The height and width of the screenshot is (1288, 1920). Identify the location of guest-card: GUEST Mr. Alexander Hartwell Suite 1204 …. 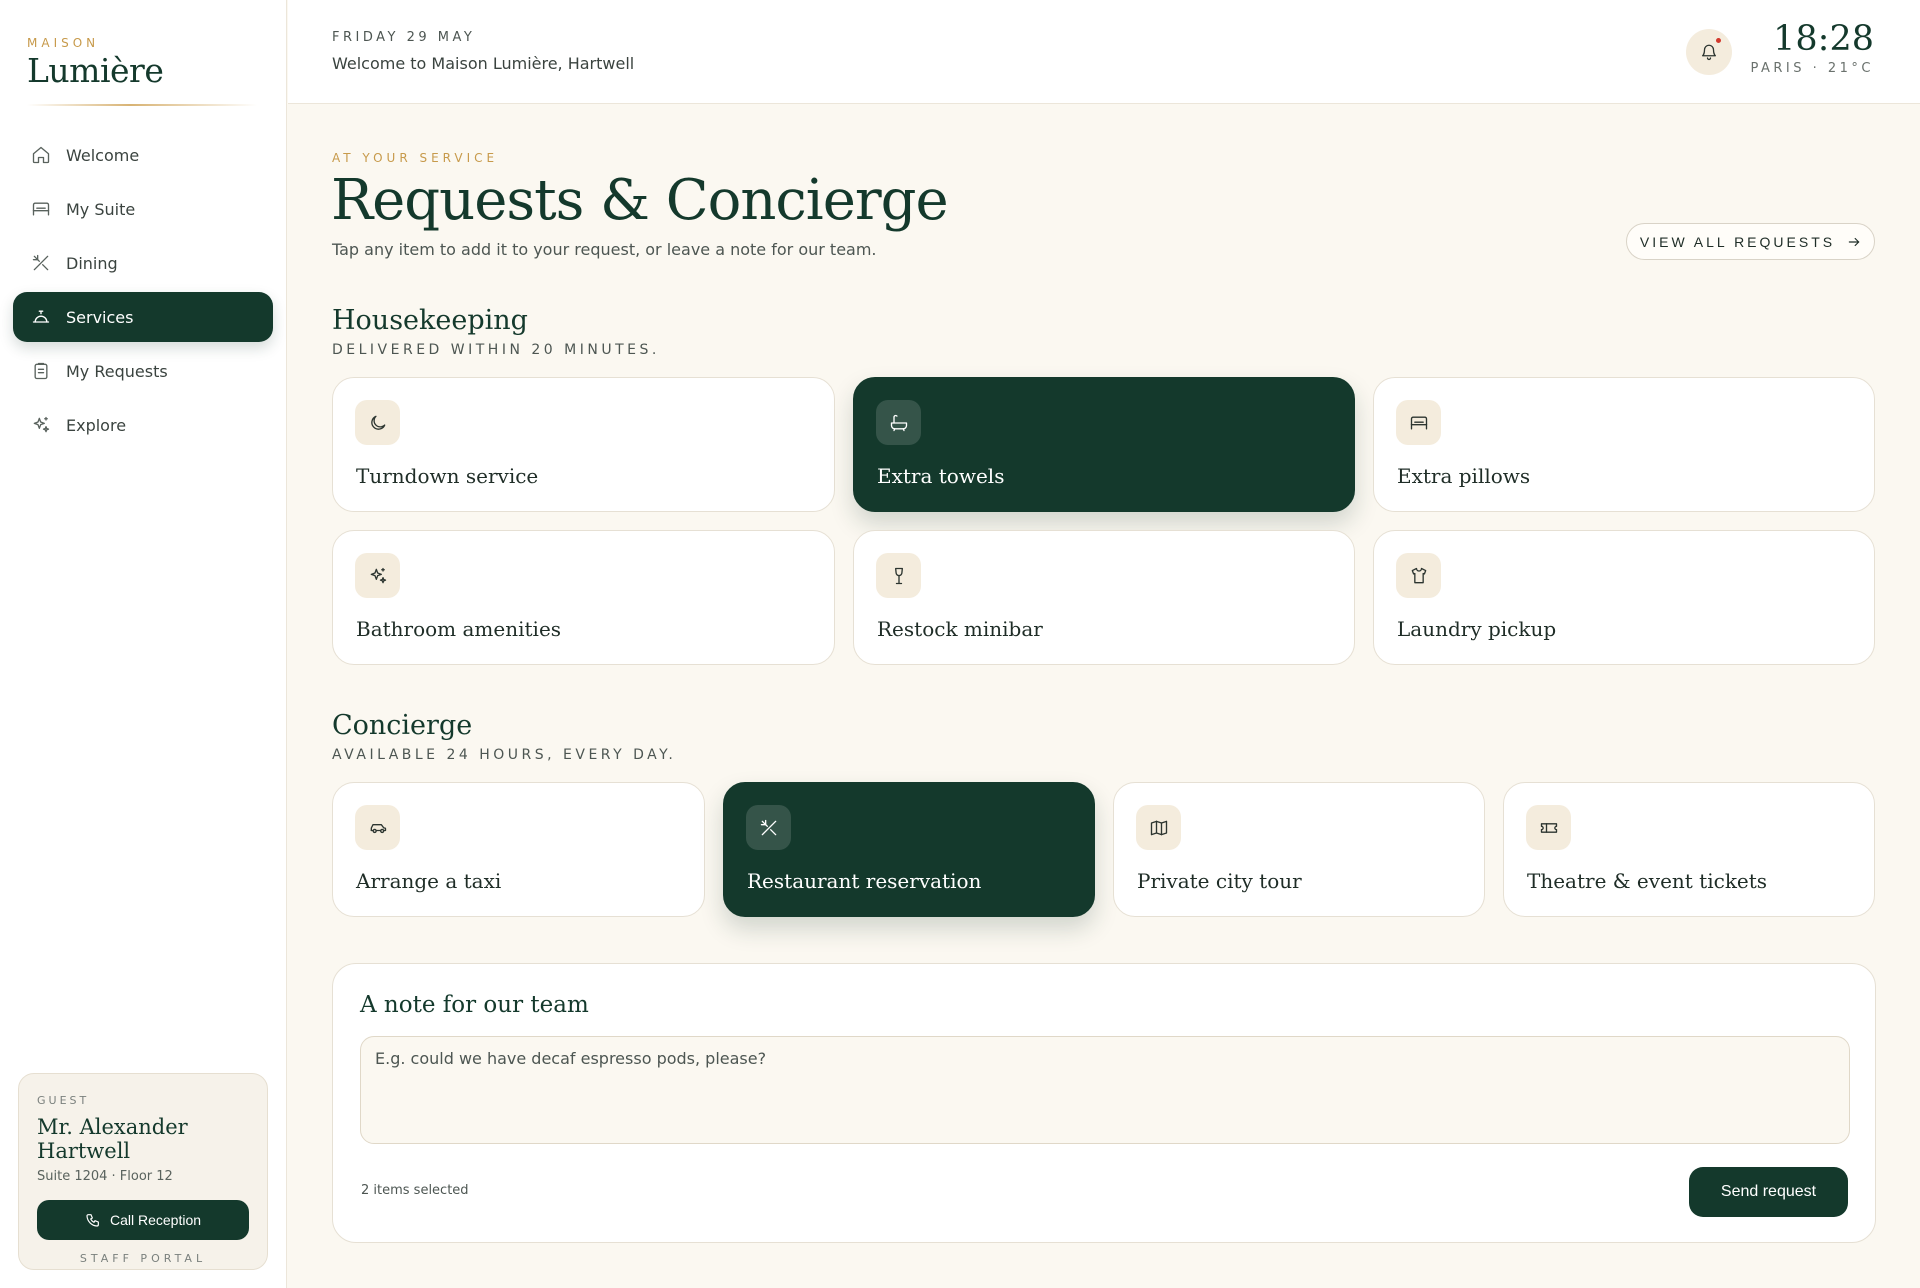
(143, 1171).